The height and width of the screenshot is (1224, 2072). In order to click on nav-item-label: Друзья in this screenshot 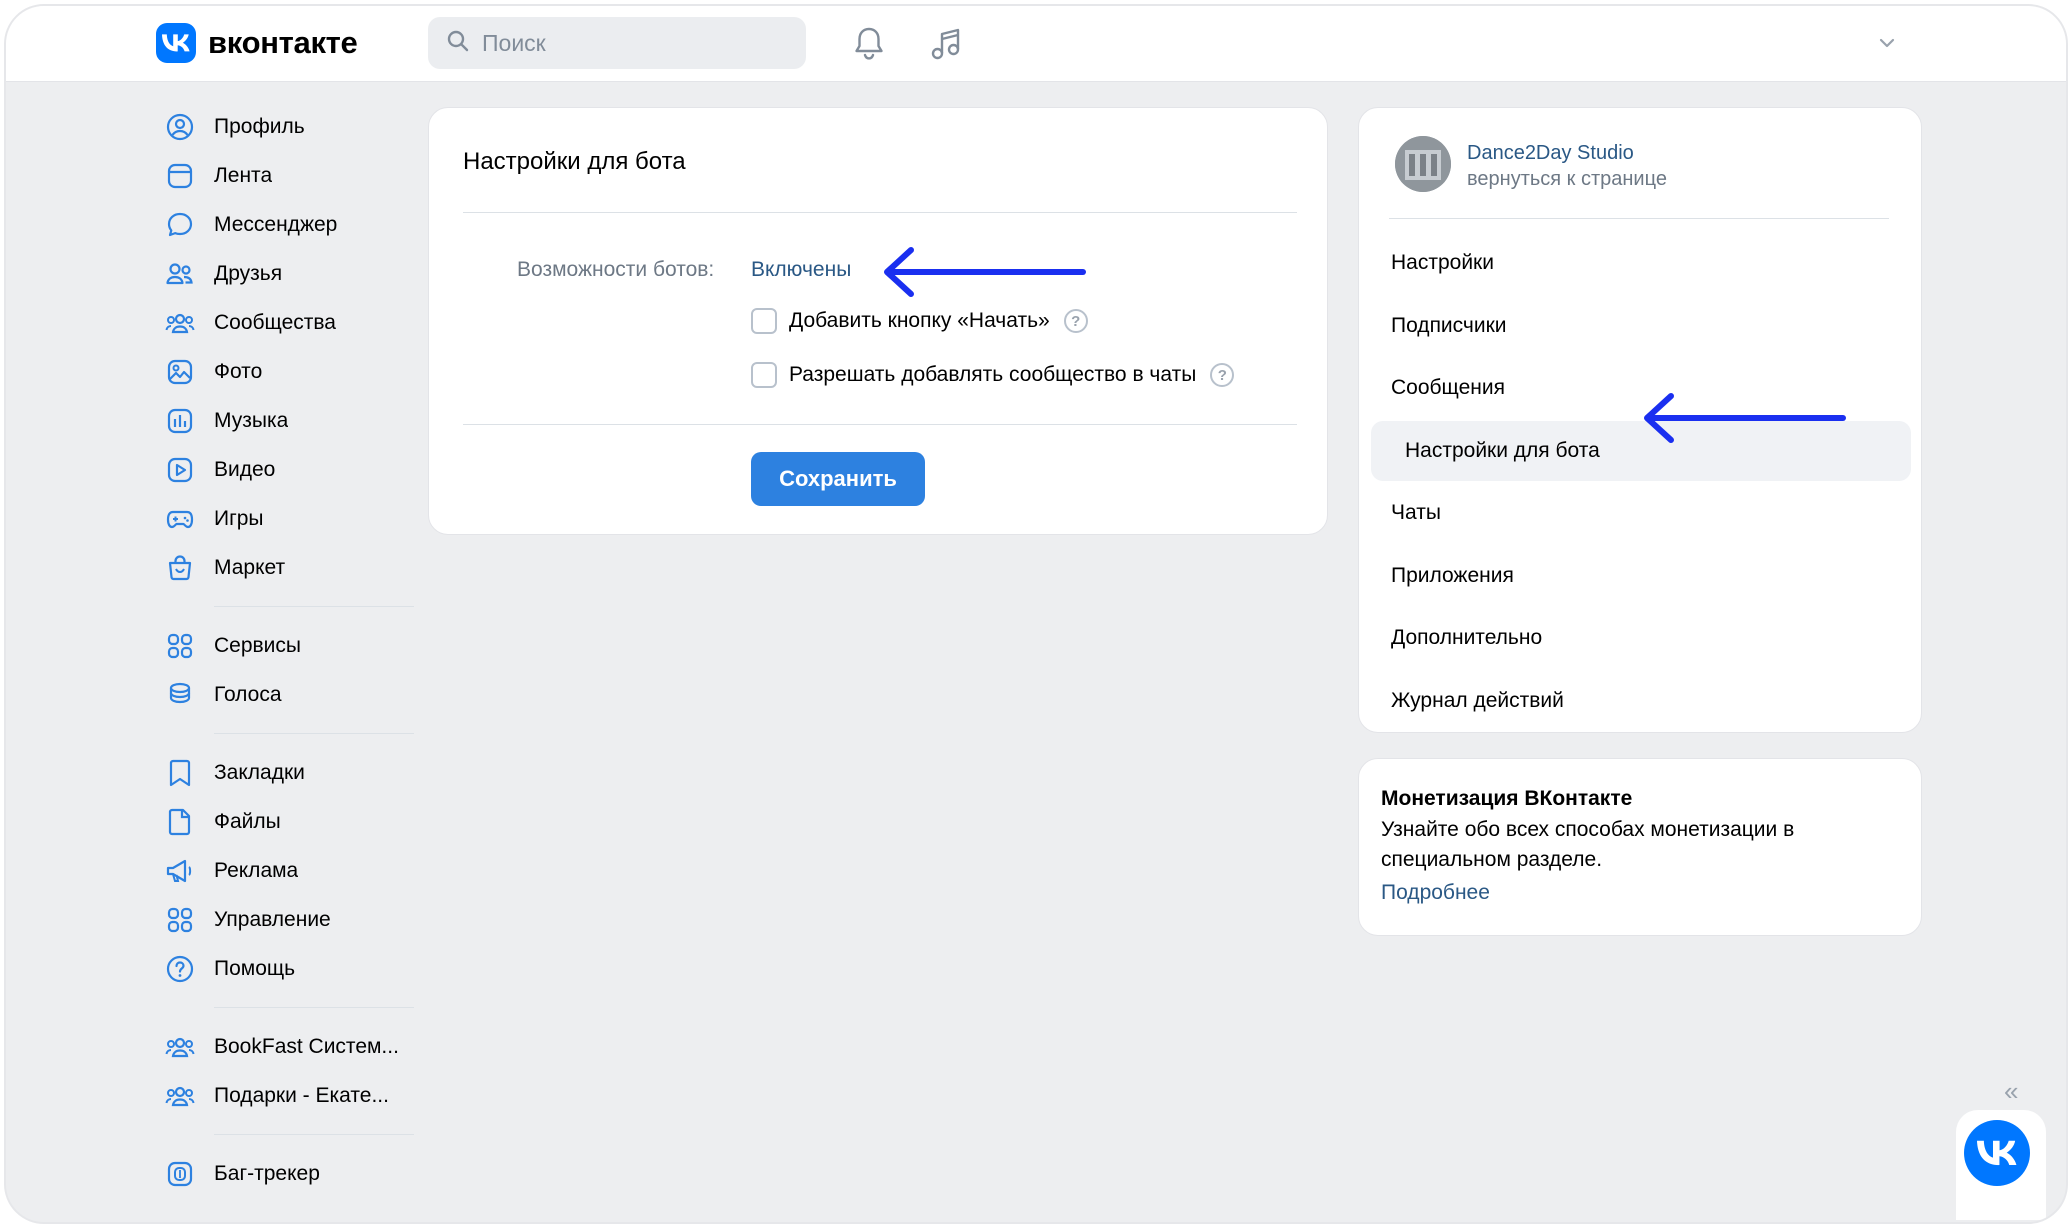, I will do `click(248, 273)`.